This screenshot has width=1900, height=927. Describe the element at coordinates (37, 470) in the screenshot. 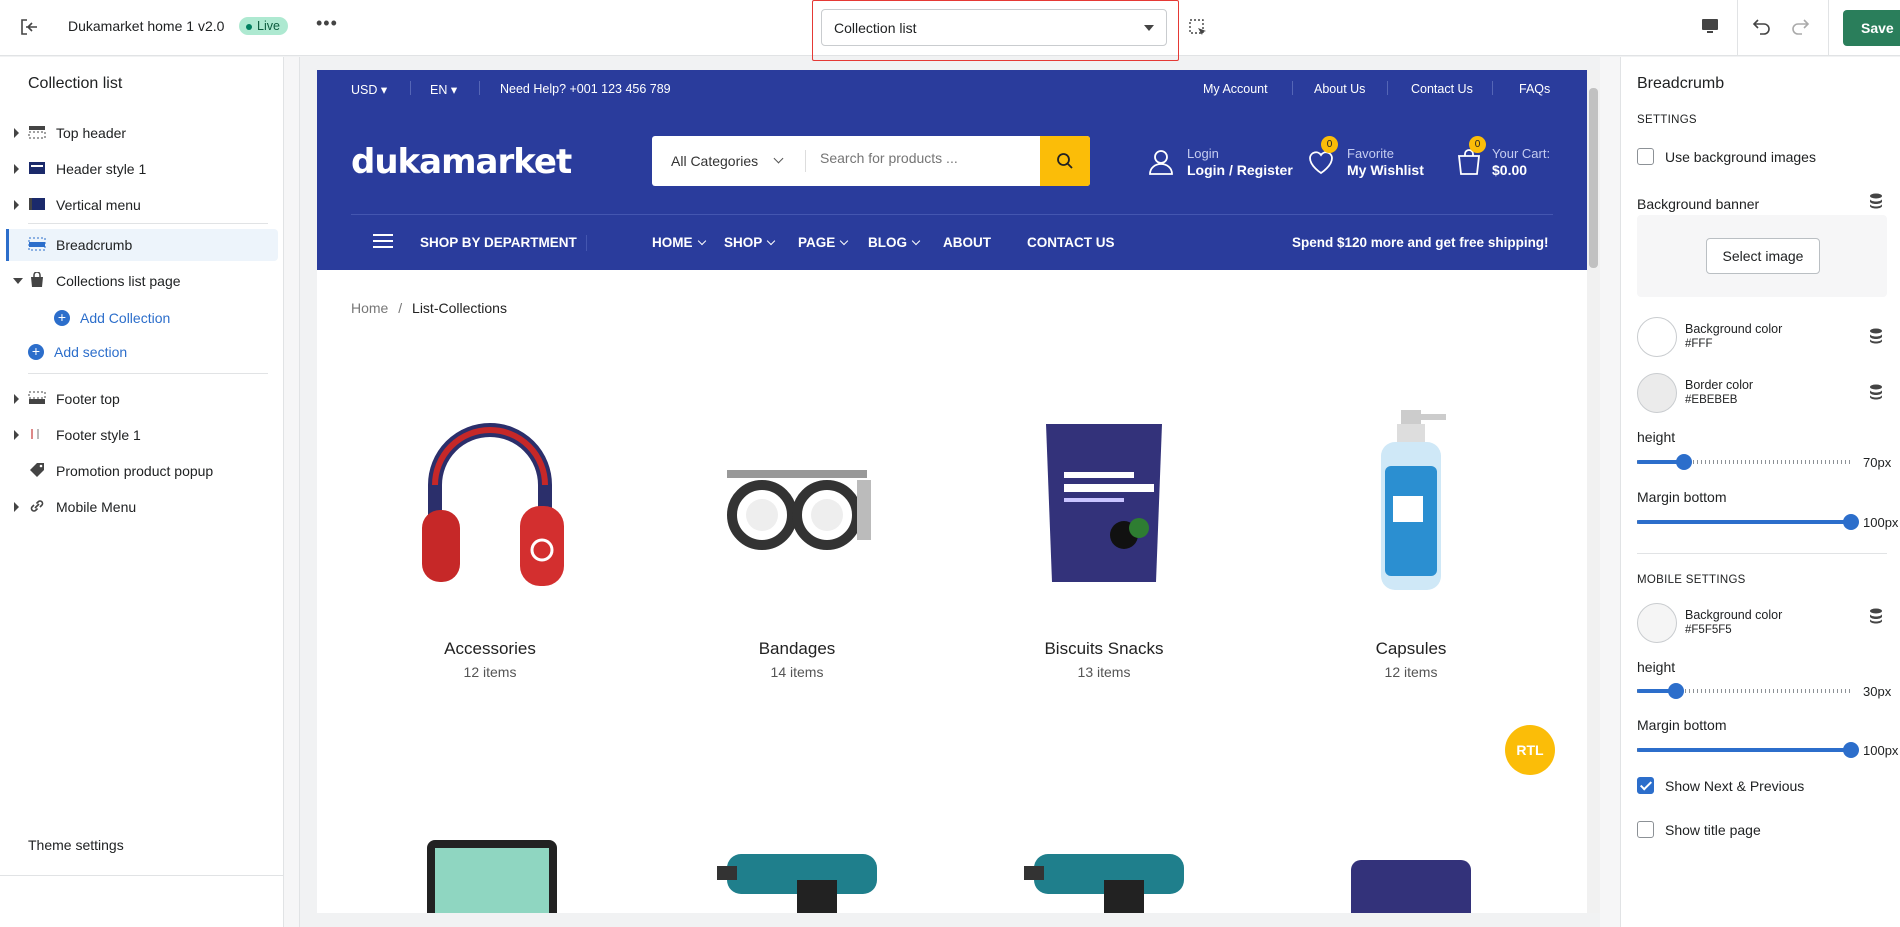

I see `tag-icon` at that location.